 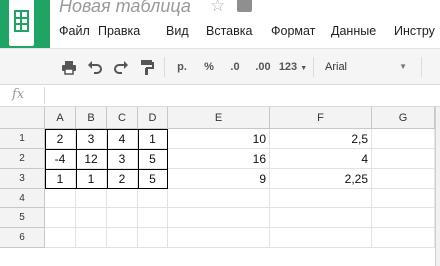 What do you see at coordinates (219, 238) in the screenshot?
I see `cell-e6` at bounding box center [219, 238].